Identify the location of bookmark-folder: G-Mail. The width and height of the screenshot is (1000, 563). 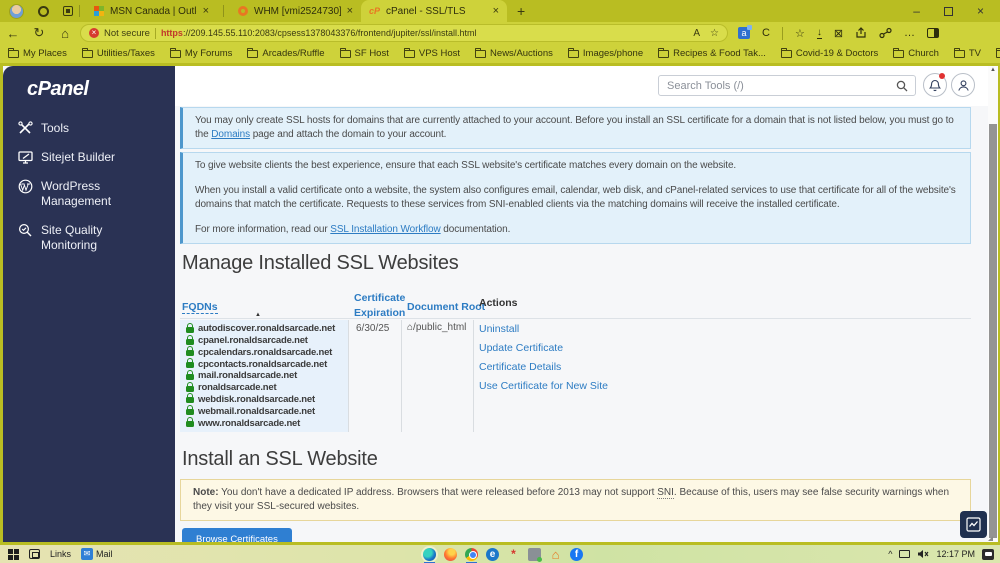
(998, 53).